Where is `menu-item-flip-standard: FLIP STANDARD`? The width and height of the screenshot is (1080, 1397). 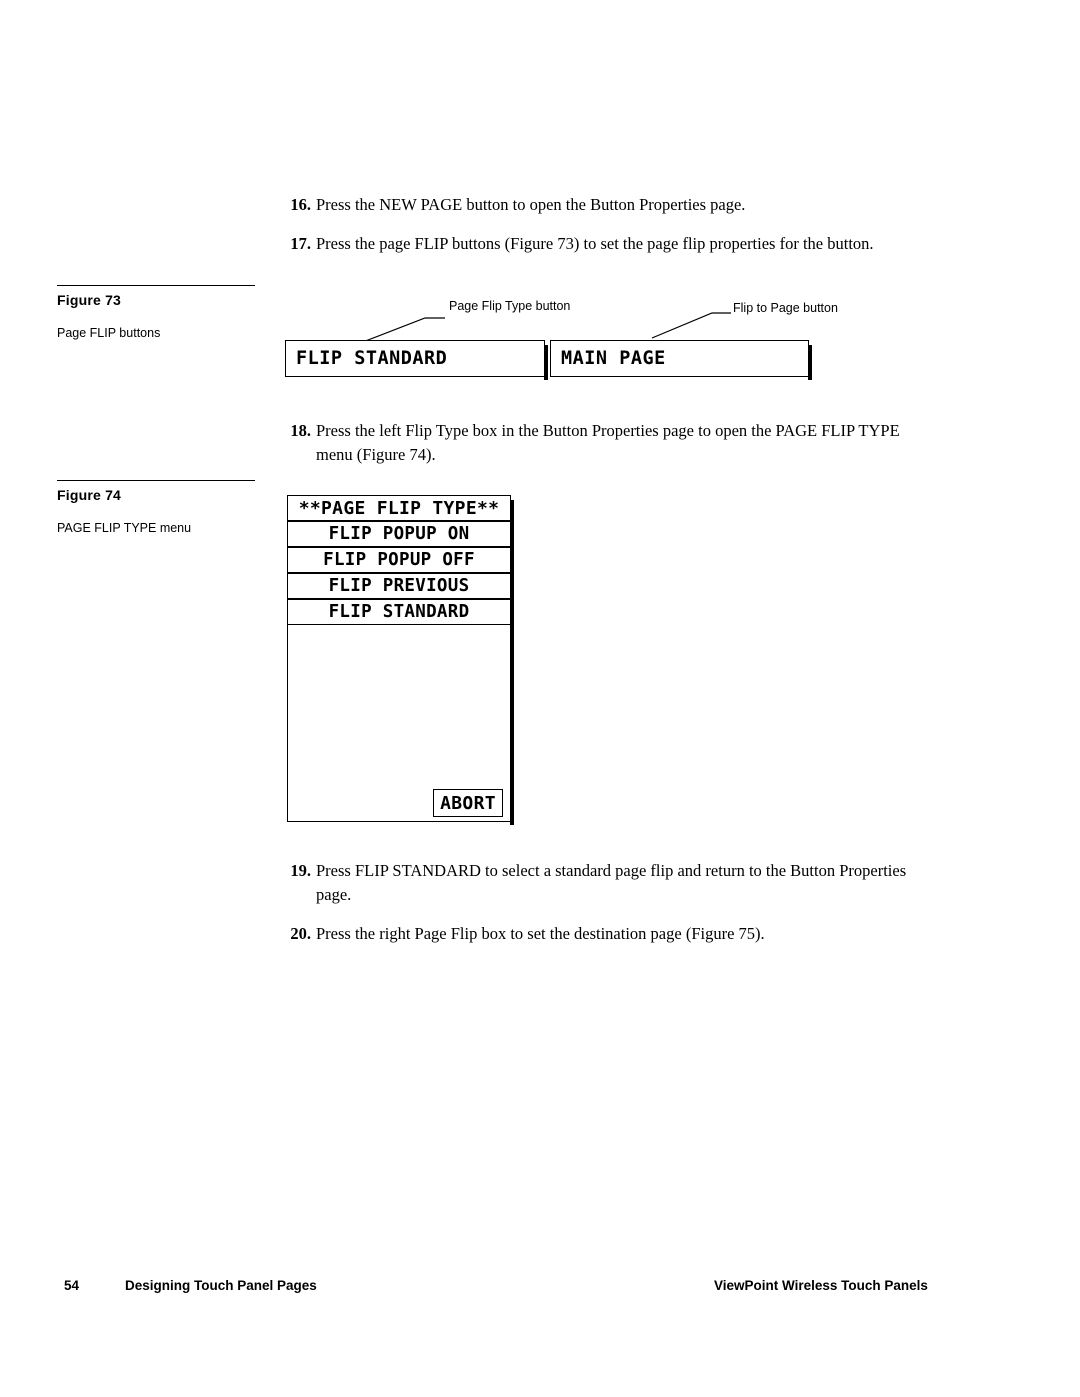
menu-item-flip-standard: FLIP STANDARD is located at coordinates (399, 612).